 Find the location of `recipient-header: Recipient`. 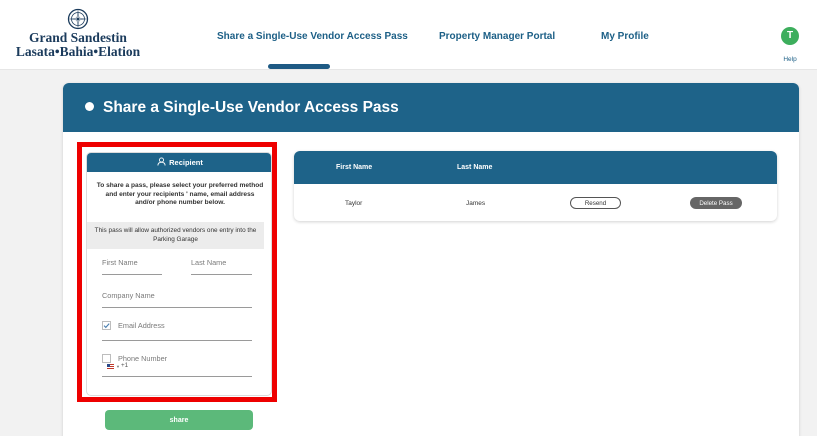

recipient-header: Recipient is located at coordinates (179, 162).